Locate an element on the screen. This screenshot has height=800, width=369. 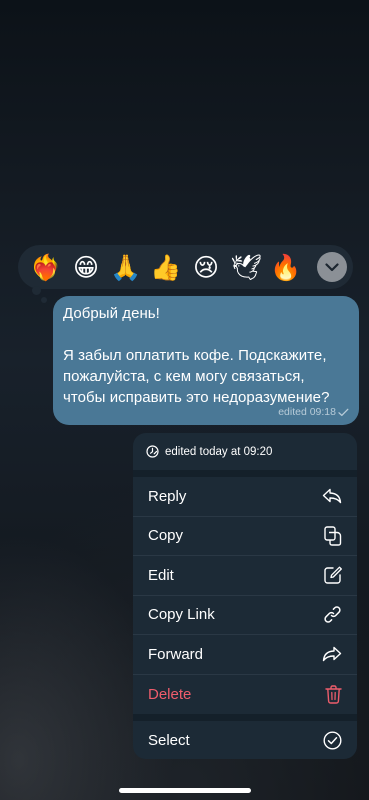
menu-item-delete: Delete is located at coordinates (245, 695).